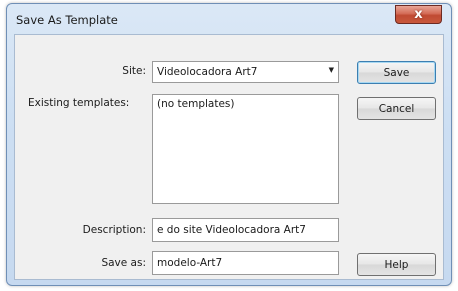 This screenshot has height=291, width=458. Describe the element at coordinates (134, 71) in the screenshot. I see `site-label: Site:` at that location.